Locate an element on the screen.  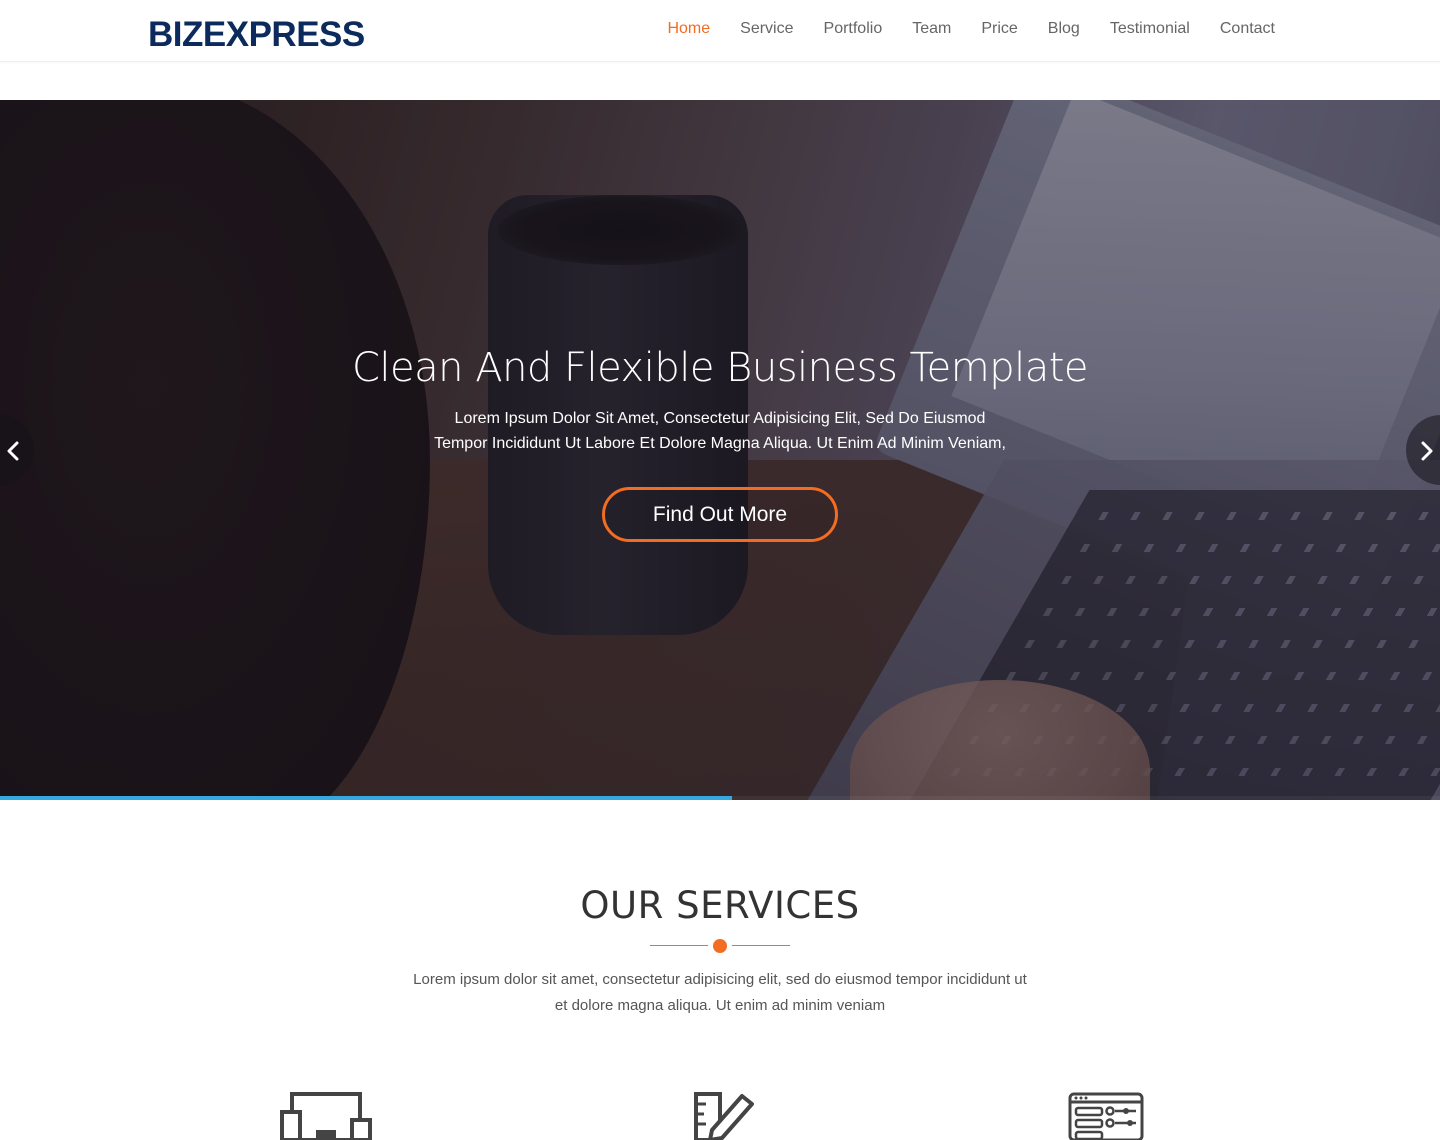
settings-panel-icon is located at coordinates (1106, 1115).